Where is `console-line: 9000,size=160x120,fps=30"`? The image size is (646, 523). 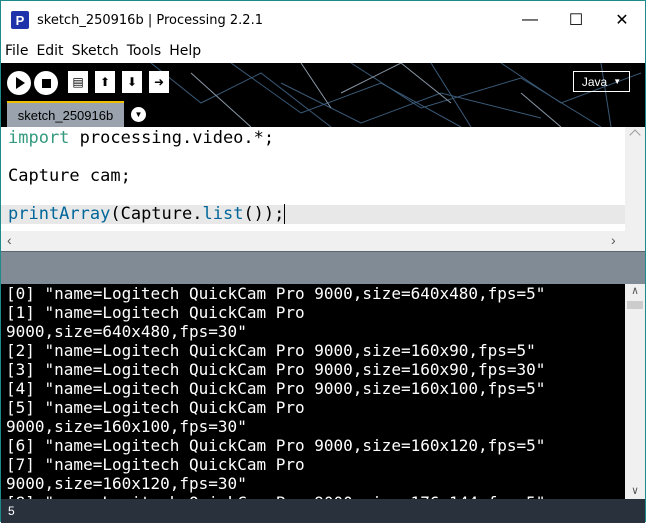 console-line: 9000,size=160x120,fps=30" is located at coordinates (126, 483).